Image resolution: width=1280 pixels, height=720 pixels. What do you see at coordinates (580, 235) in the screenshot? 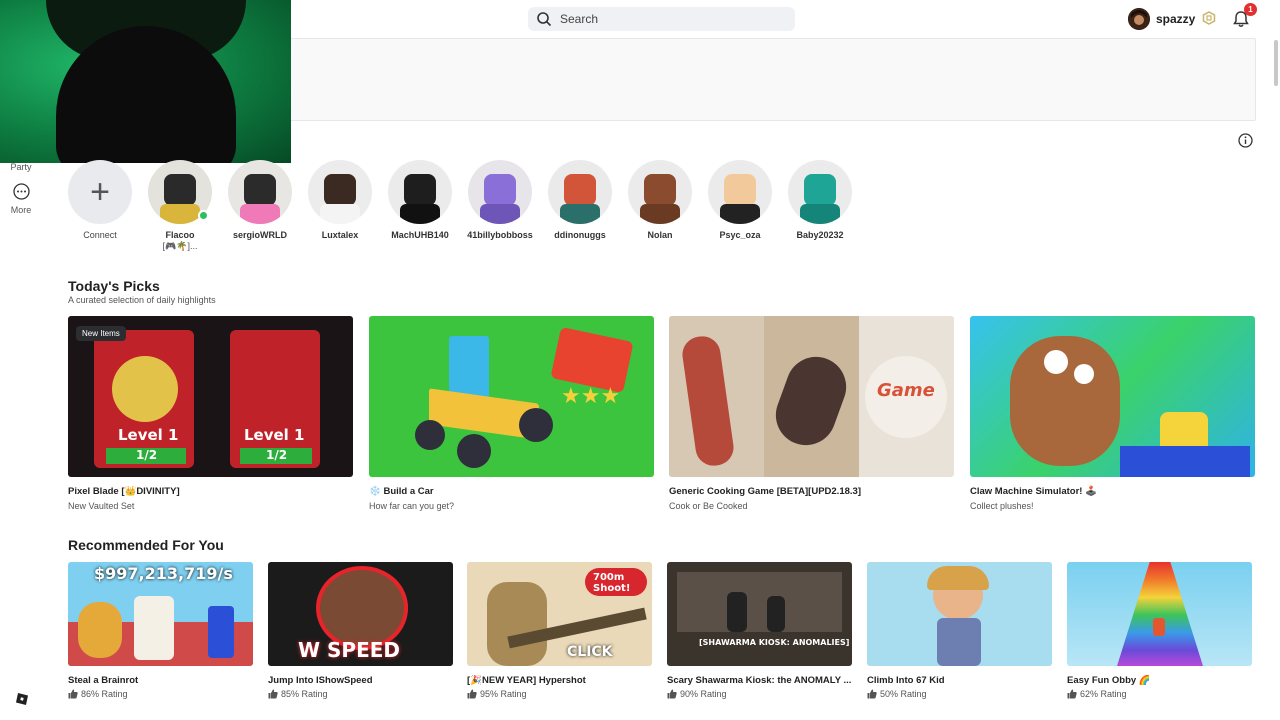
I see `friend-name: ddinonuggs` at bounding box center [580, 235].